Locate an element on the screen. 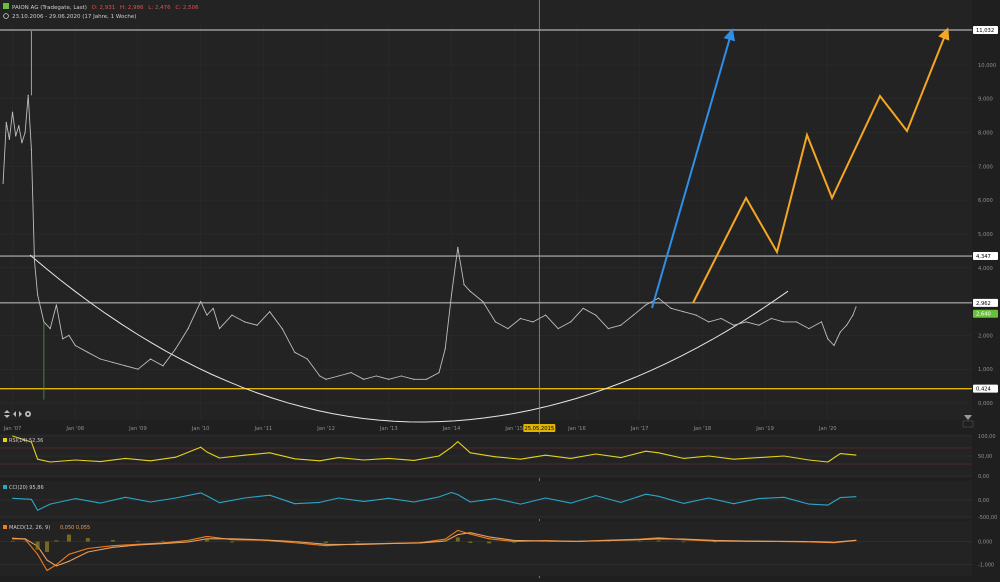  y-tick-label: 6,000 is located at coordinates (985, 201).